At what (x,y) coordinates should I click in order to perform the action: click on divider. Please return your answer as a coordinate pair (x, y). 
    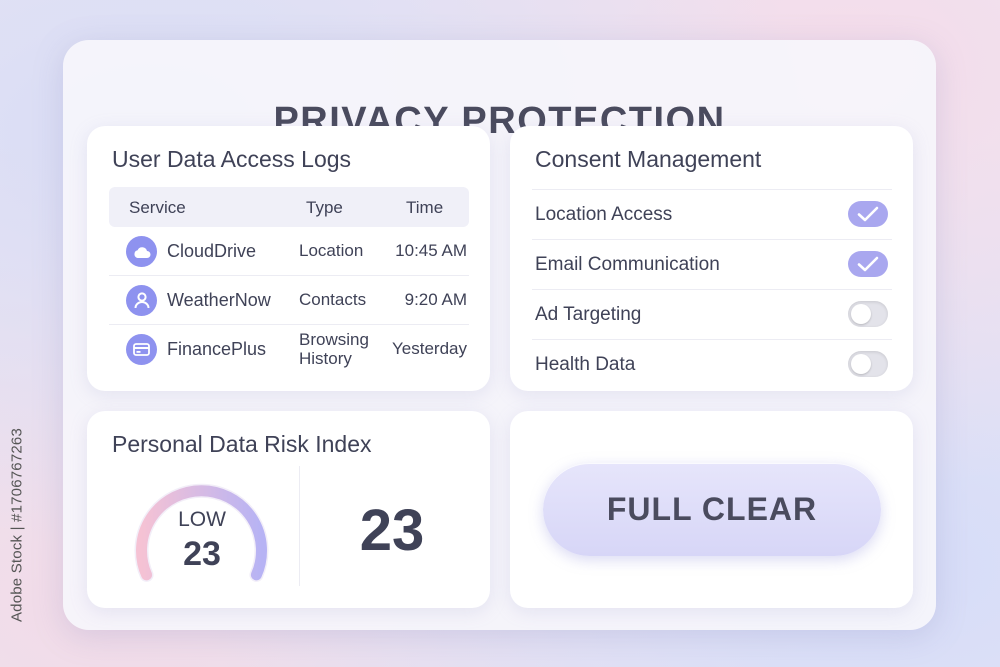
    Looking at the image, I should click on (299, 526).